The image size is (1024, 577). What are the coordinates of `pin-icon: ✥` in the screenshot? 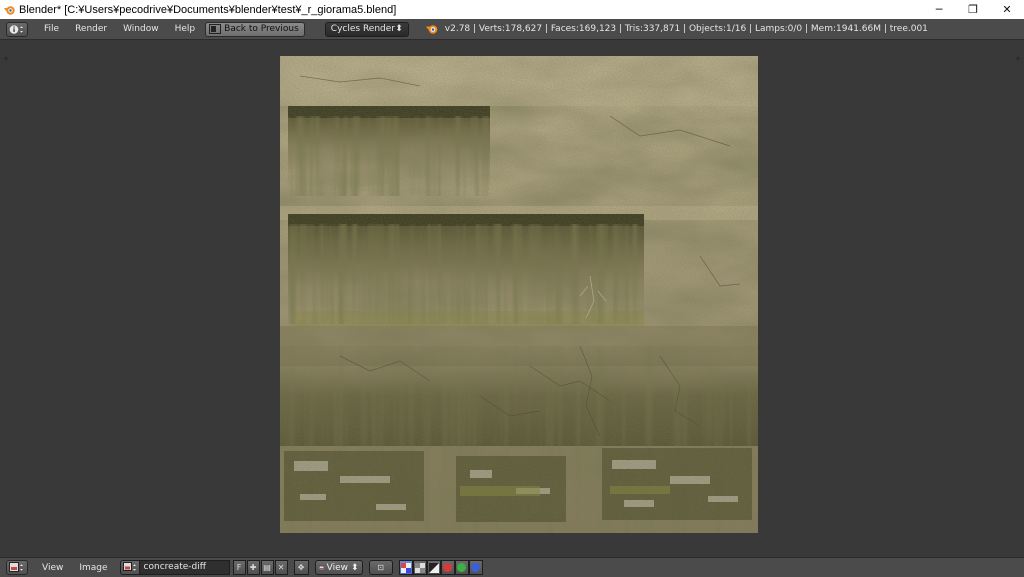 It's located at (301, 567).